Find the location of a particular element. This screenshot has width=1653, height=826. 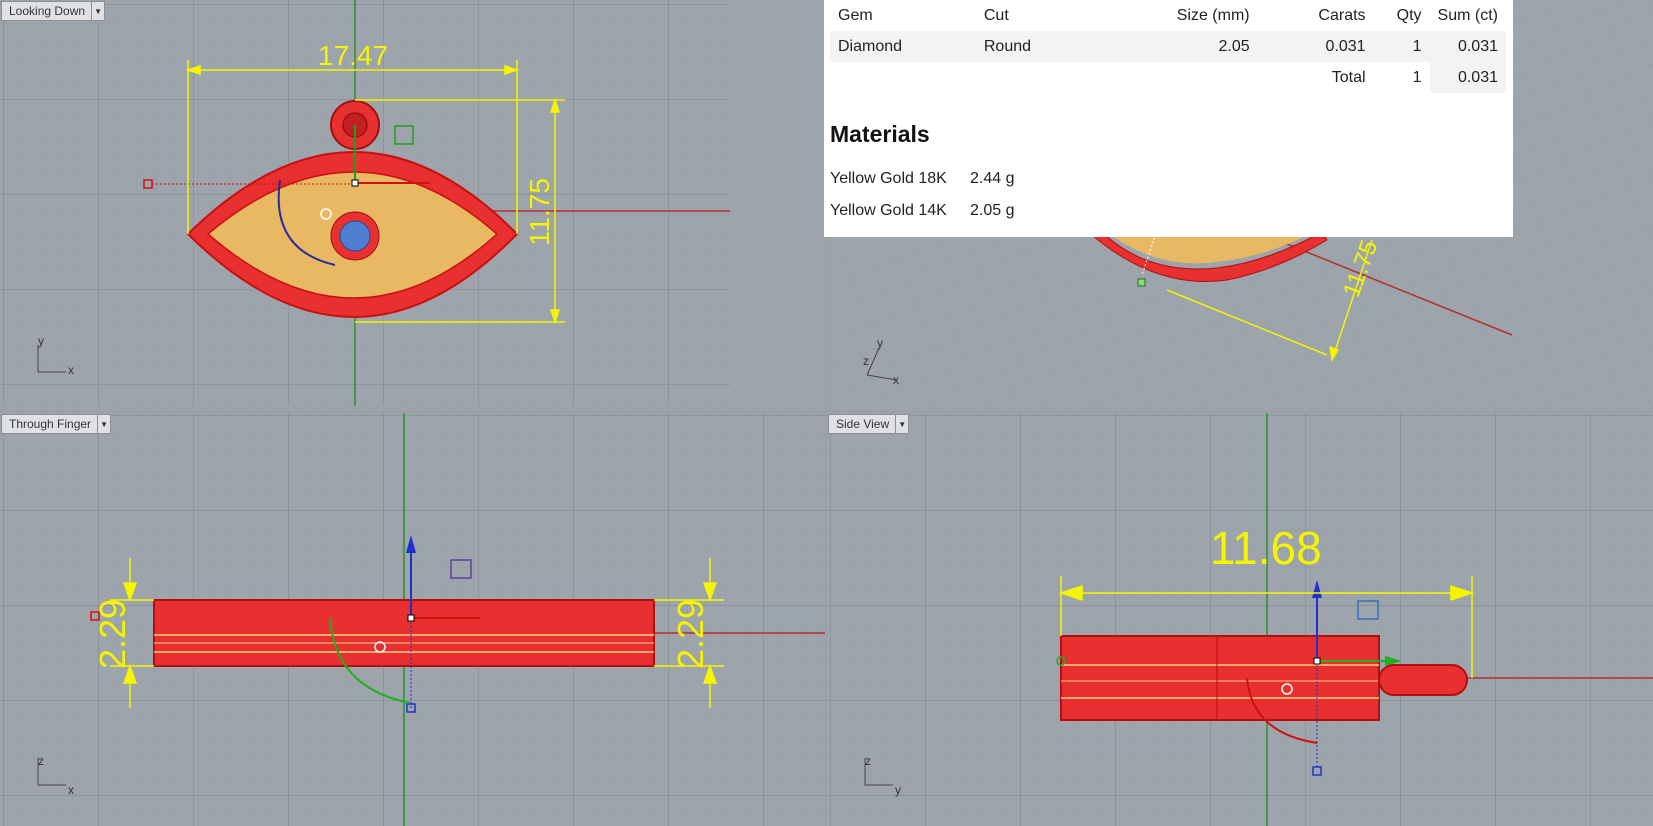

dimension-width-label: 11.68 is located at coordinates (1266, 548).